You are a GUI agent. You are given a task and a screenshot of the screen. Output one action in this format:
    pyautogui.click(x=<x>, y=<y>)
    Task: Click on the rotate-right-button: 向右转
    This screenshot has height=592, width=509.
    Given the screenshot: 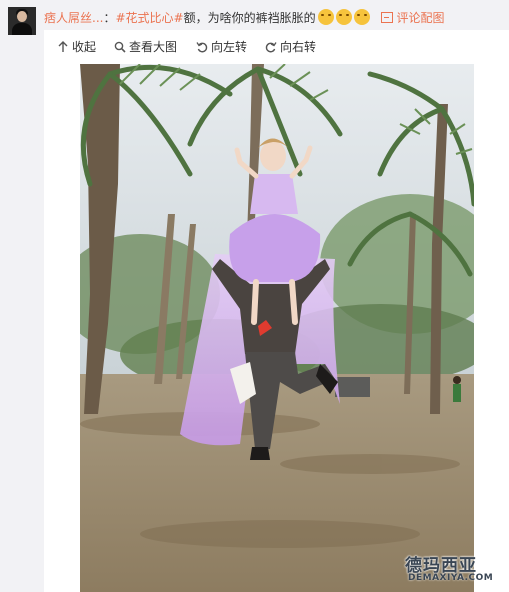 What is the action you would take?
    pyautogui.click(x=290, y=47)
    